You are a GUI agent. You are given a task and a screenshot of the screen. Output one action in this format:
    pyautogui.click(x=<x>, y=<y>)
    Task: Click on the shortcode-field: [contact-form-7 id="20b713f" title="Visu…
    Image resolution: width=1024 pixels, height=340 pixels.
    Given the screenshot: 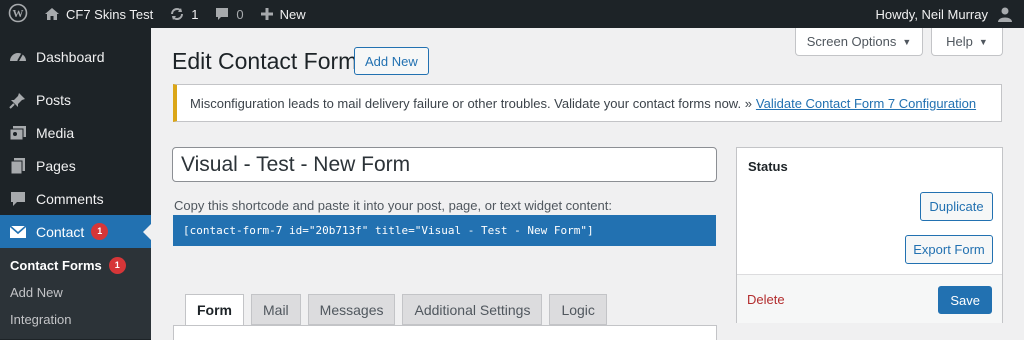 What is the action you would take?
    pyautogui.click(x=444, y=230)
    